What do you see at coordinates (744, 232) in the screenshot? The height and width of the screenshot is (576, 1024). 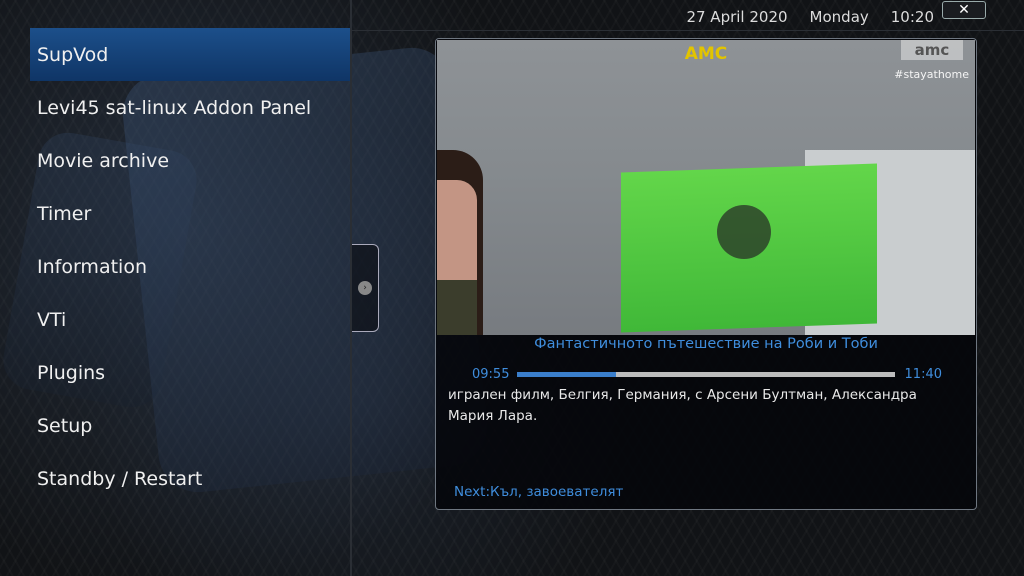 I see `video-green-logo` at bounding box center [744, 232].